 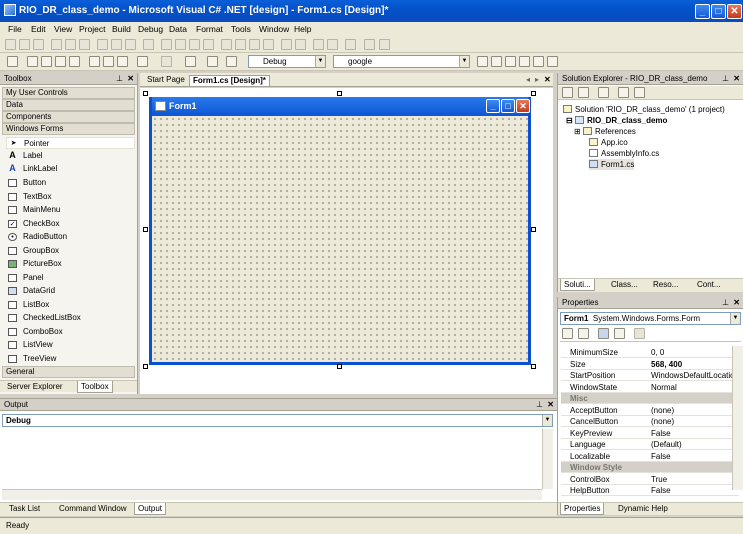 What do you see at coordinates (552, 61) in the screenshot?
I see `toolbar-options-icon` at bounding box center [552, 61].